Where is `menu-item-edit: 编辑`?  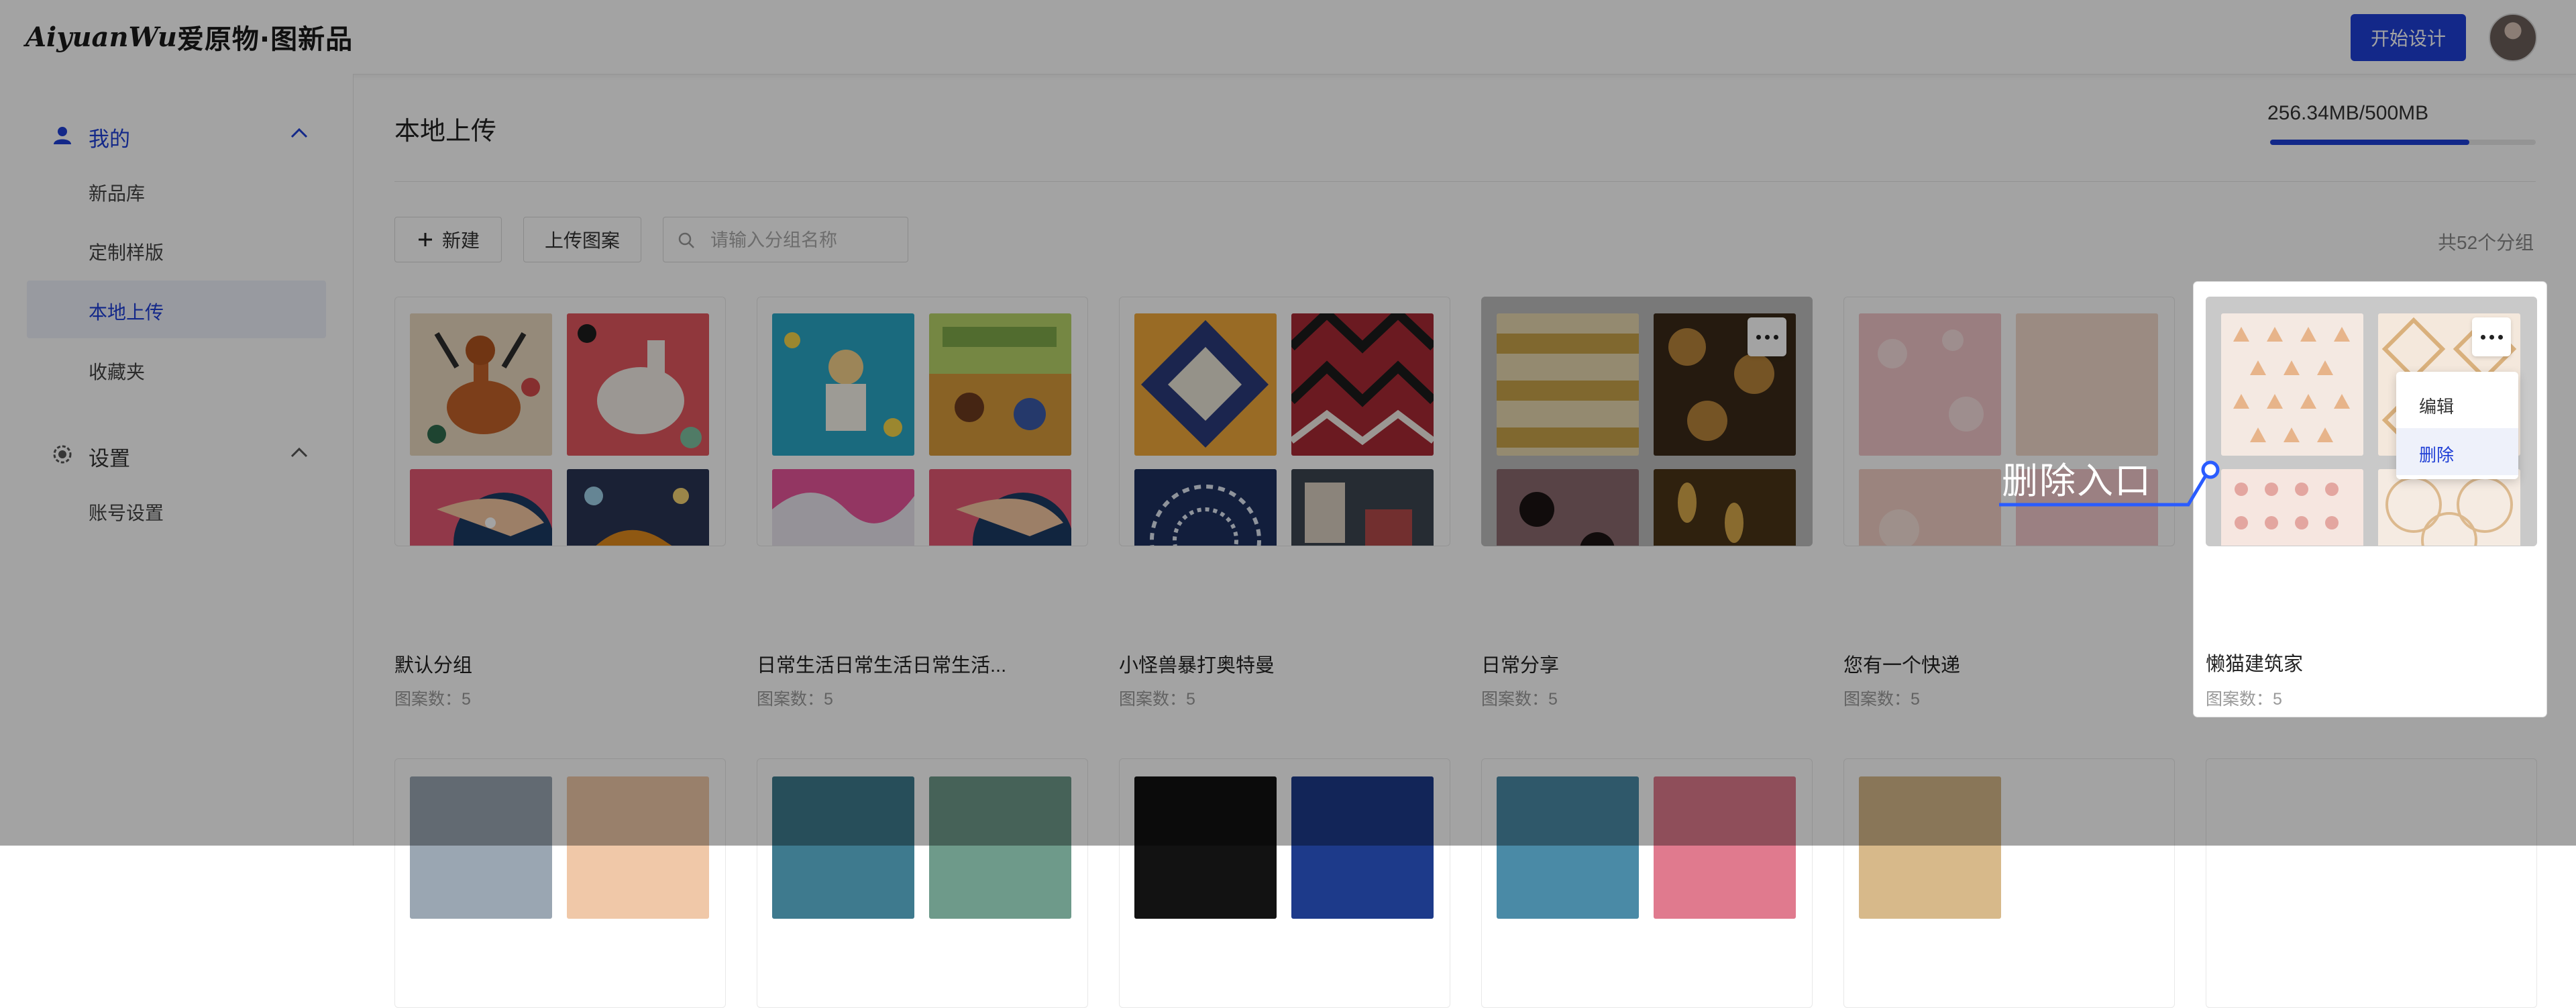
menu-item-edit: 编辑 is located at coordinates (2457, 403).